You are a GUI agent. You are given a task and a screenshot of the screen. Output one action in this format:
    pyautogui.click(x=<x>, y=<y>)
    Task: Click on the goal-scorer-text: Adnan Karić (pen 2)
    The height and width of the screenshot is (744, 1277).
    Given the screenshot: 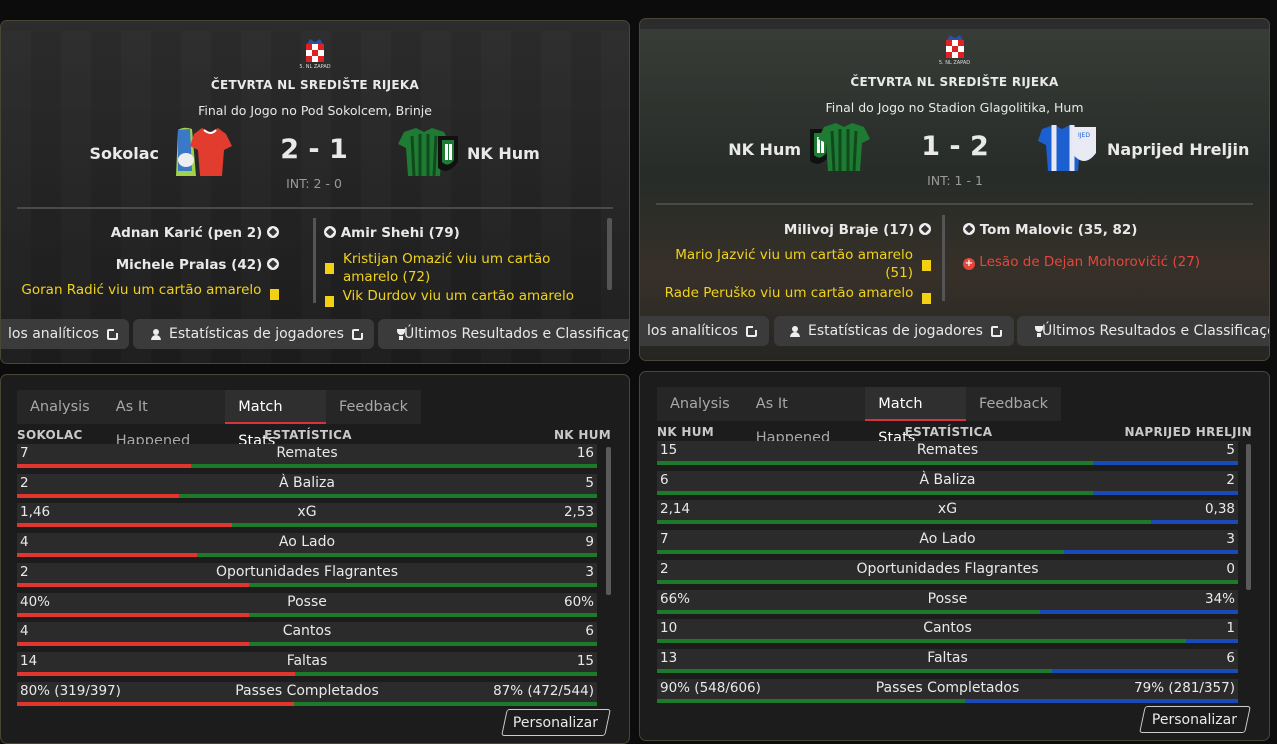 What is the action you would take?
    pyautogui.click(x=186, y=233)
    